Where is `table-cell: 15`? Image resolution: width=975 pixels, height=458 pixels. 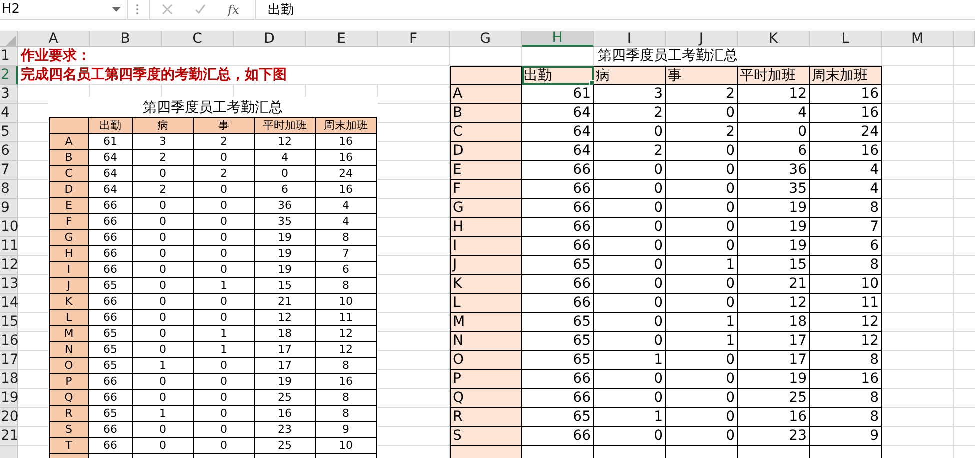
table-cell: 15 is located at coordinates (285, 286).